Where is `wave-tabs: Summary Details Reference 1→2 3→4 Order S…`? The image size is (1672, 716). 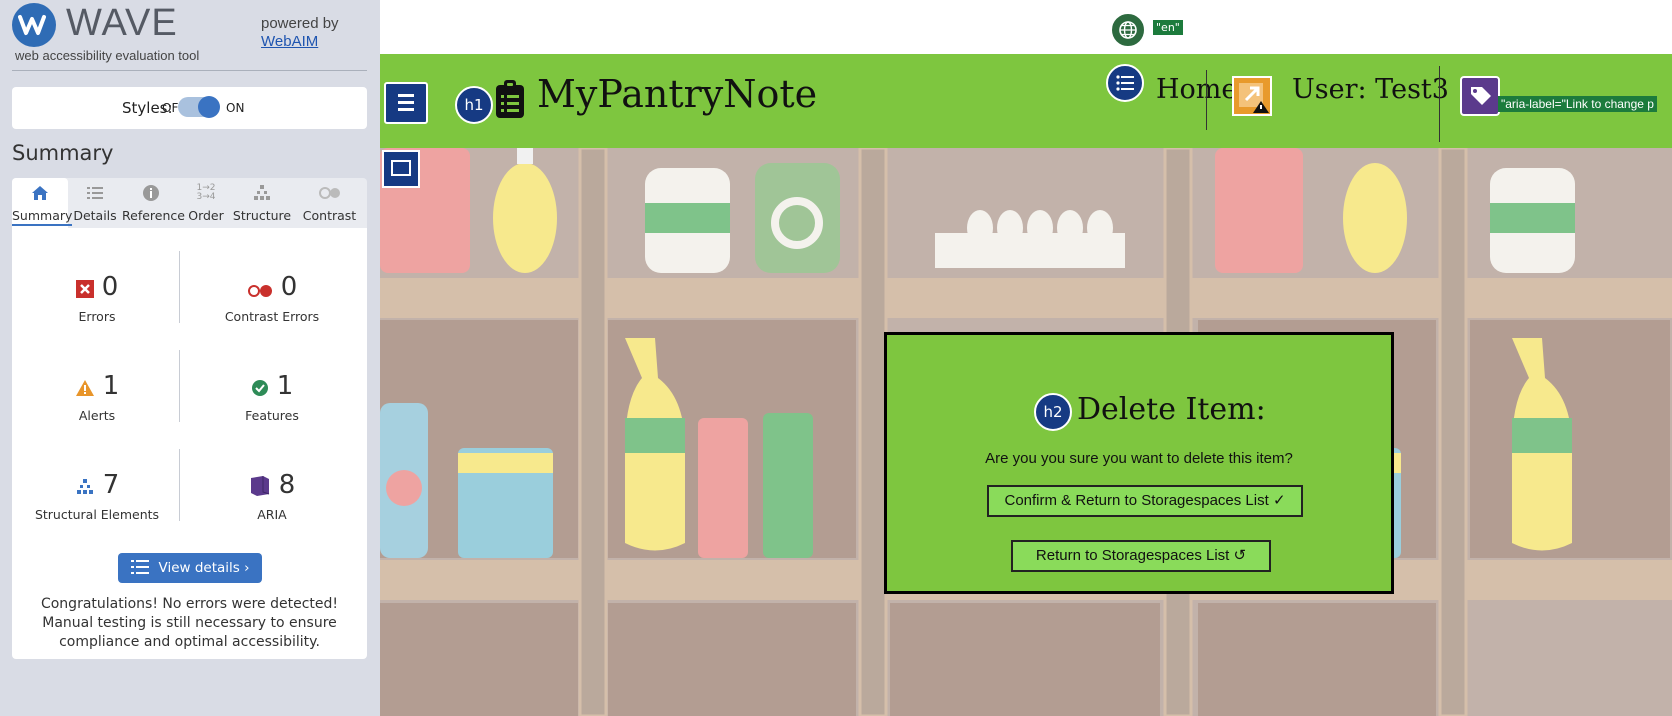 wave-tabs: Summary Details Reference 1→2 3→4 Order S… is located at coordinates (189, 203).